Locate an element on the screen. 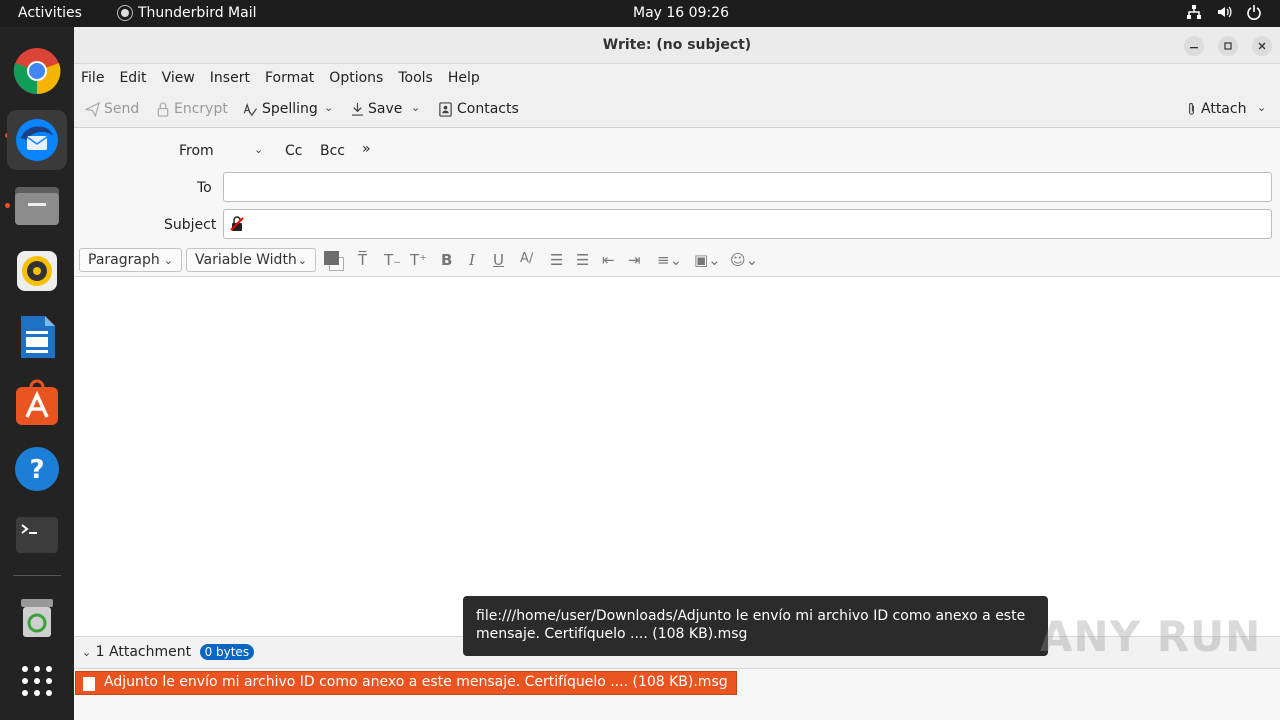 This screenshot has height=720, width=1280. align-icon: ≡⌄ is located at coordinates (669, 260).